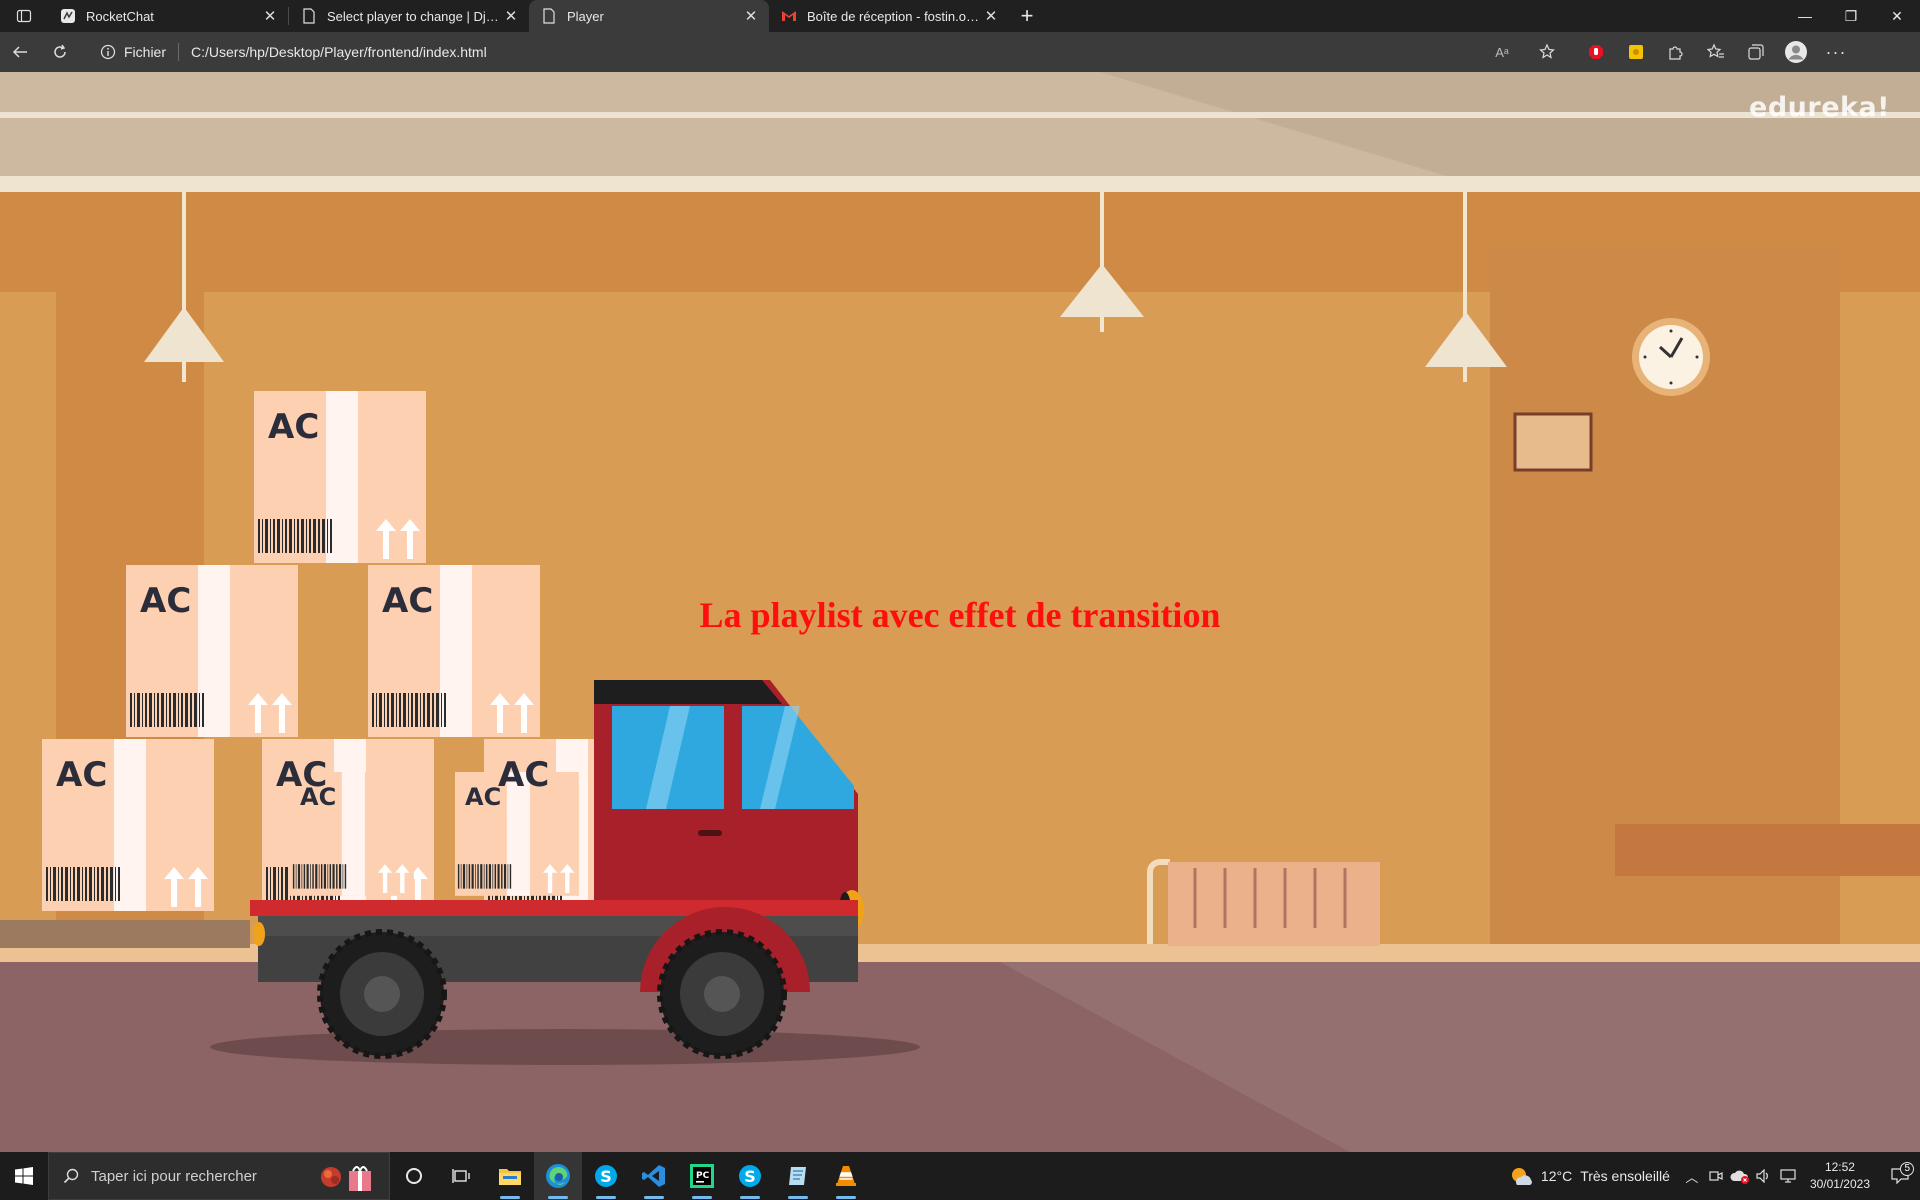 The image size is (1920, 1200). I want to click on tab-player: Player ✕, so click(649, 16).